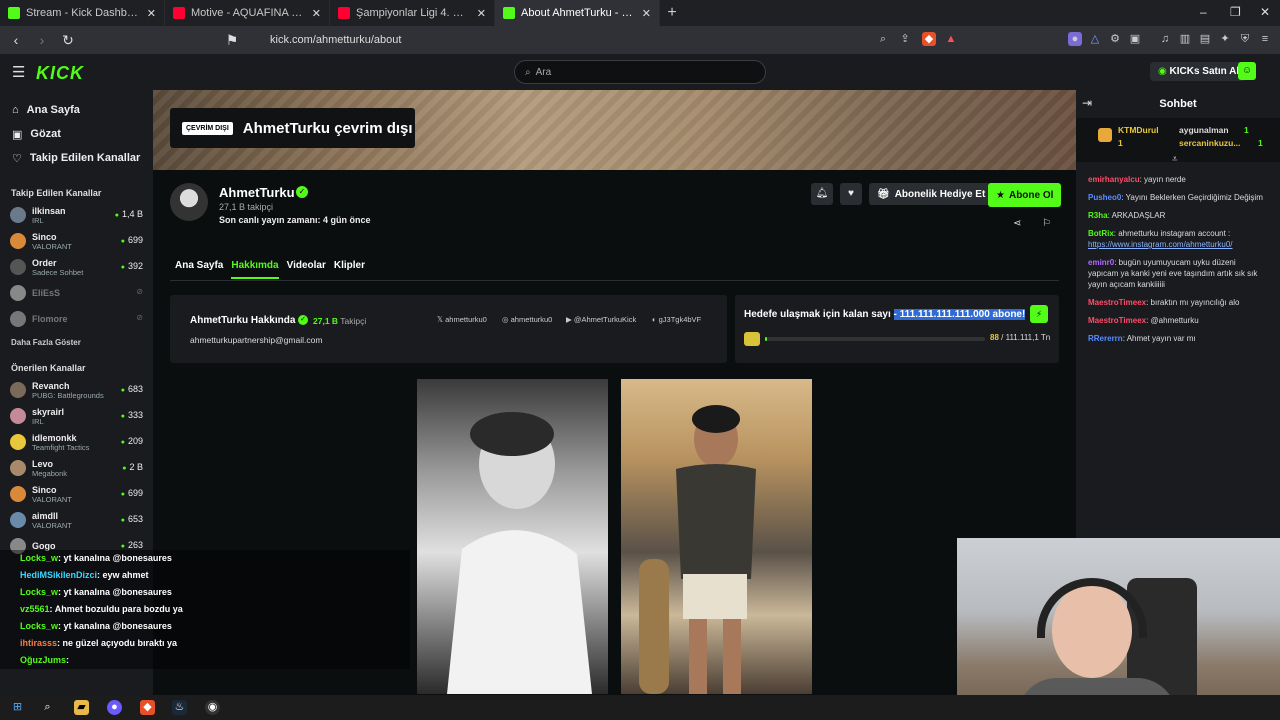  What do you see at coordinates (905, 39) in the screenshot?
I see `share-icon: ⇪` at bounding box center [905, 39].